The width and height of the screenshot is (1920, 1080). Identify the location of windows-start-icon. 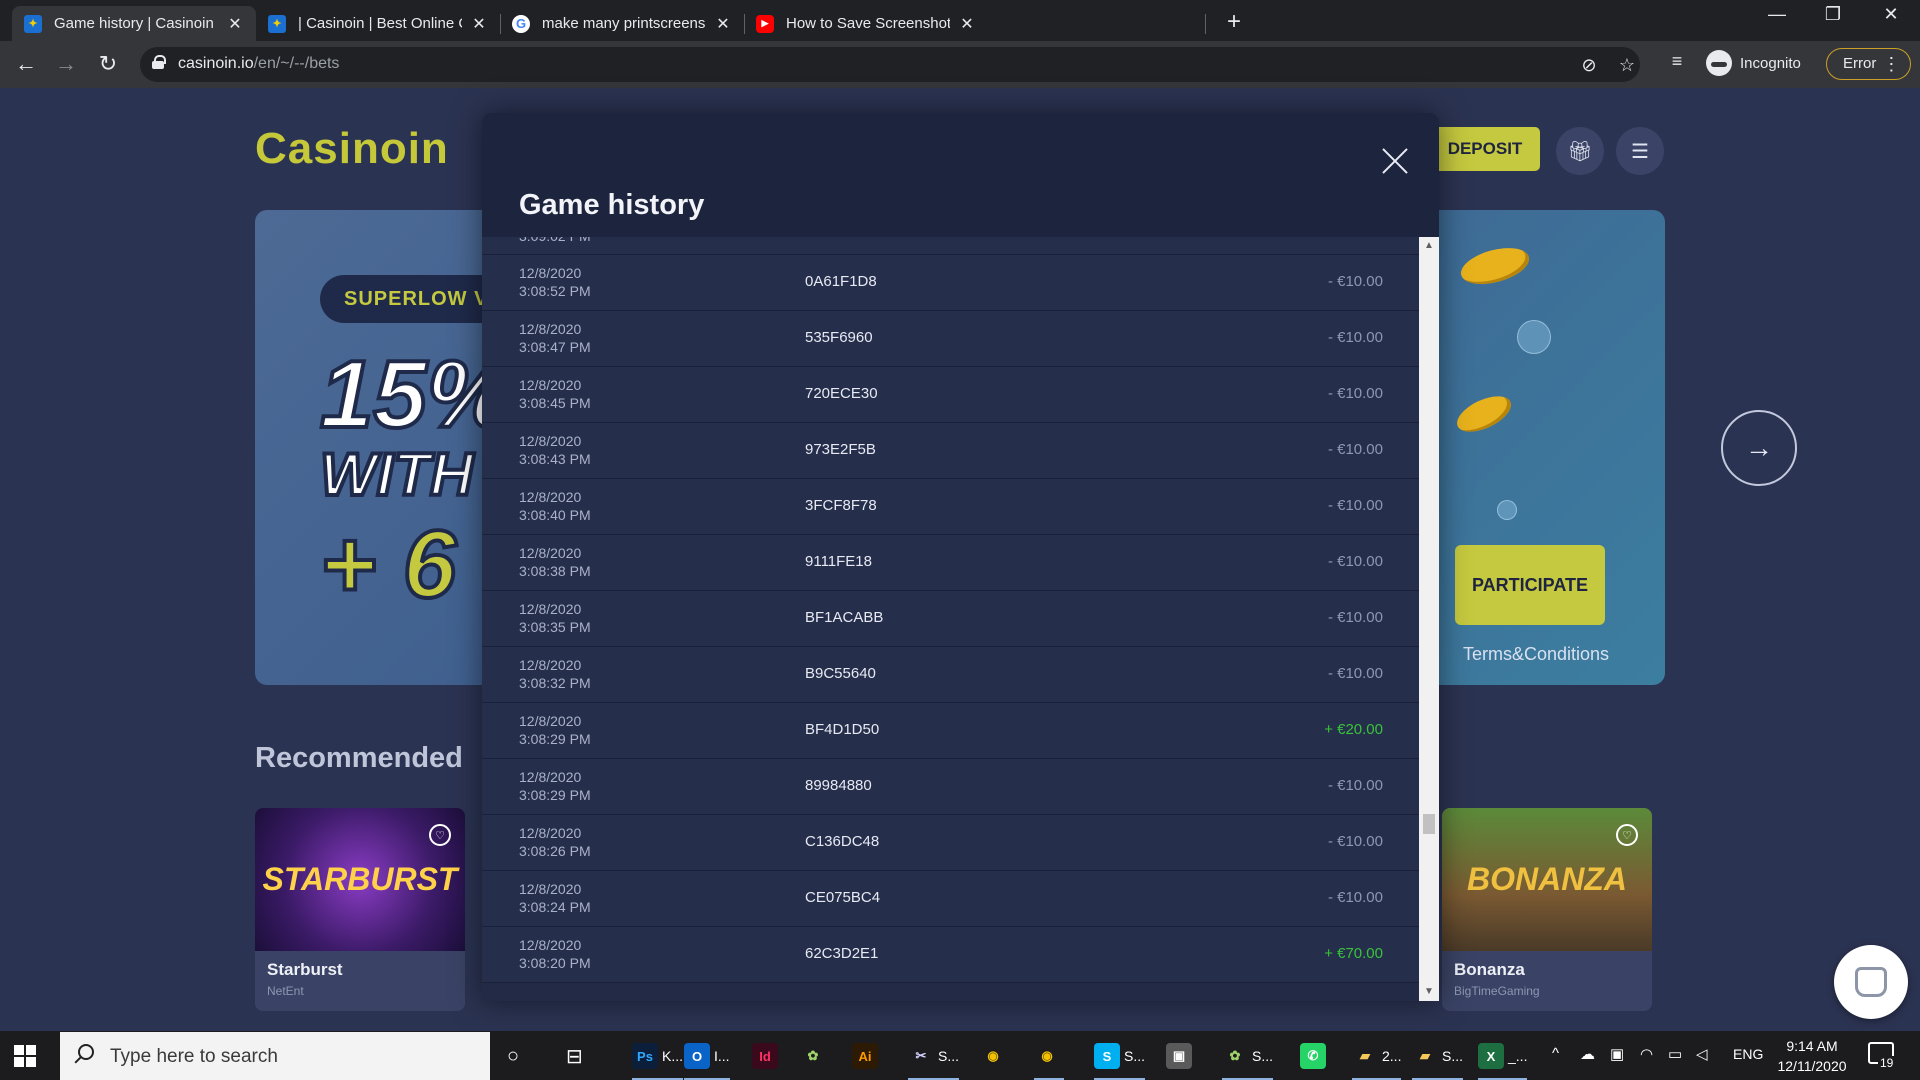
(25, 1056).